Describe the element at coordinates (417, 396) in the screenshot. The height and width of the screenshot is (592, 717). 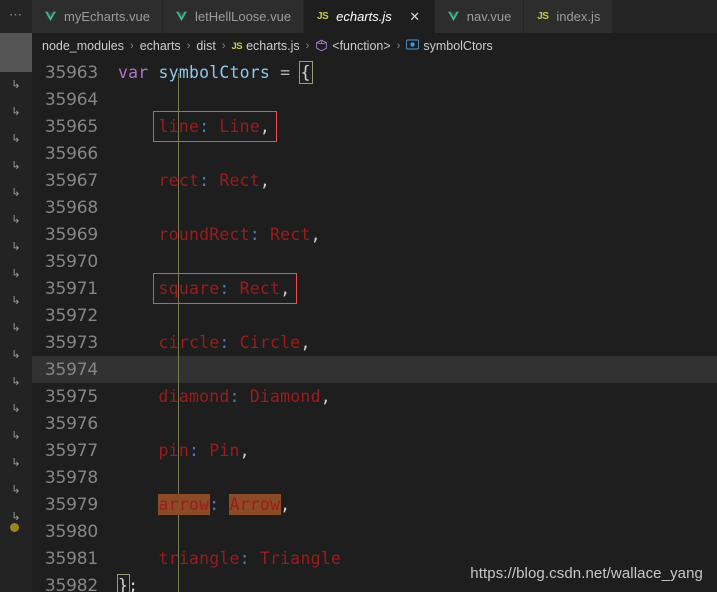
I see `code-line-text: diamond: Diamond,` at that location.